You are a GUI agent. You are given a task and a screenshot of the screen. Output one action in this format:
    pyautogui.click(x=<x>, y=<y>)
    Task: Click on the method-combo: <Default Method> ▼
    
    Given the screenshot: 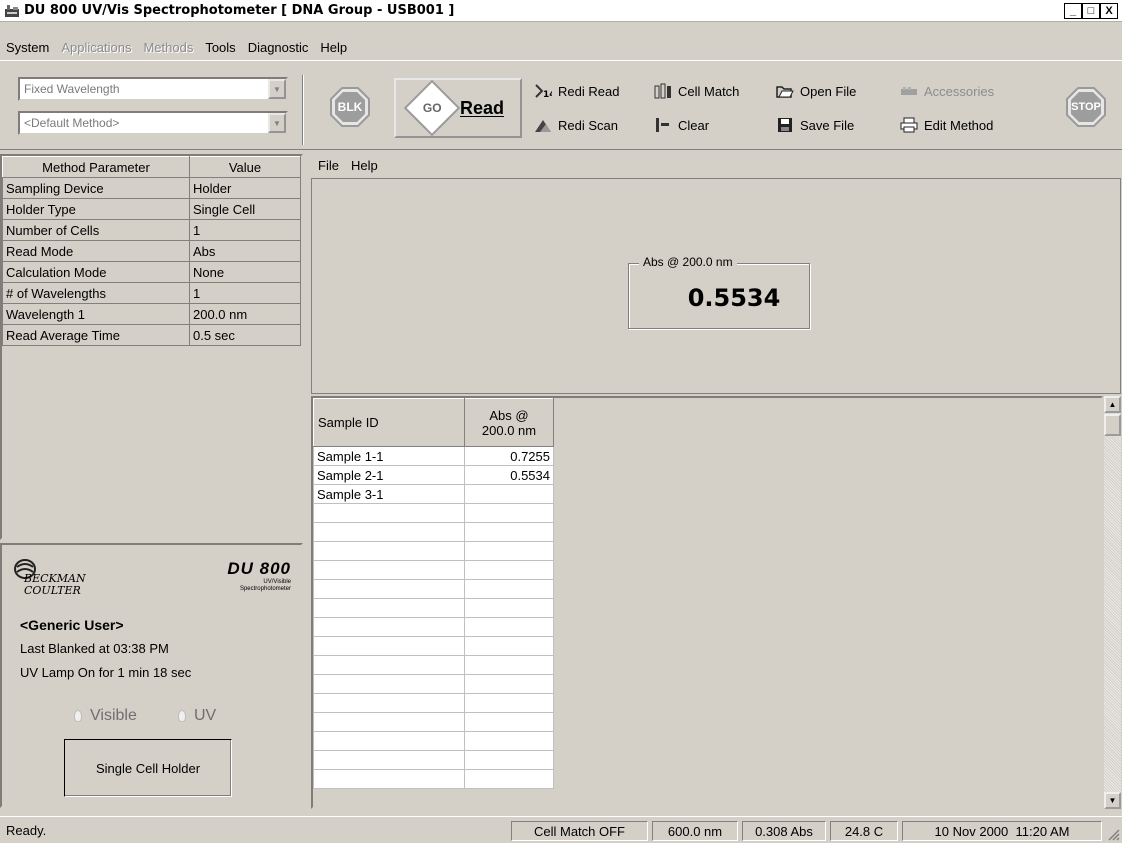 What is the action you would take?
    pyautogui.click(x=153, y=123)
    